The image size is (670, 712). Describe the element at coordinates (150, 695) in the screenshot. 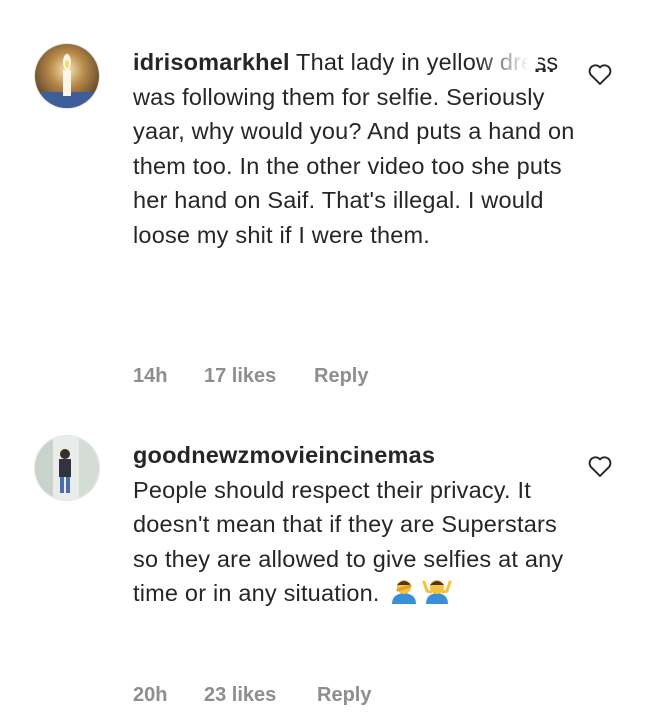

I see `comment-time: 20h` at that location.